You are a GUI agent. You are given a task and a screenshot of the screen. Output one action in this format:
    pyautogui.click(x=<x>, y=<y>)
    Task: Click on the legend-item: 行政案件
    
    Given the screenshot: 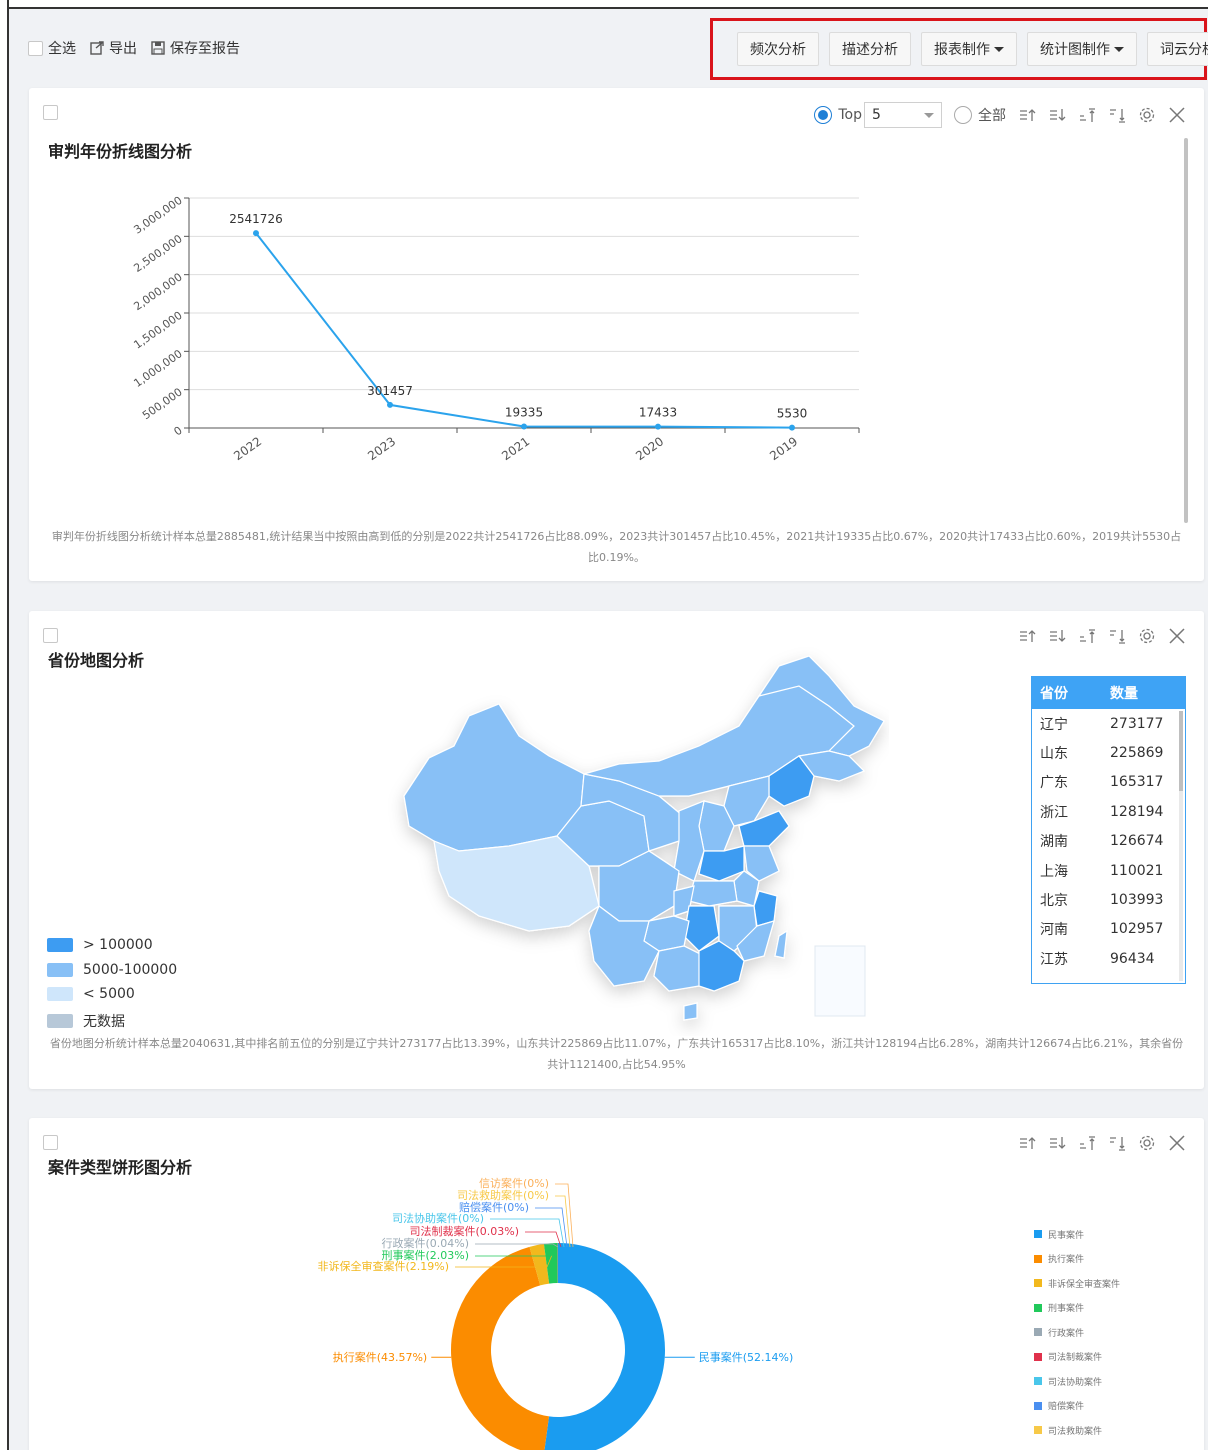 What is the action you would take?
    pyautogui.click(x=1077, y=1332)
    